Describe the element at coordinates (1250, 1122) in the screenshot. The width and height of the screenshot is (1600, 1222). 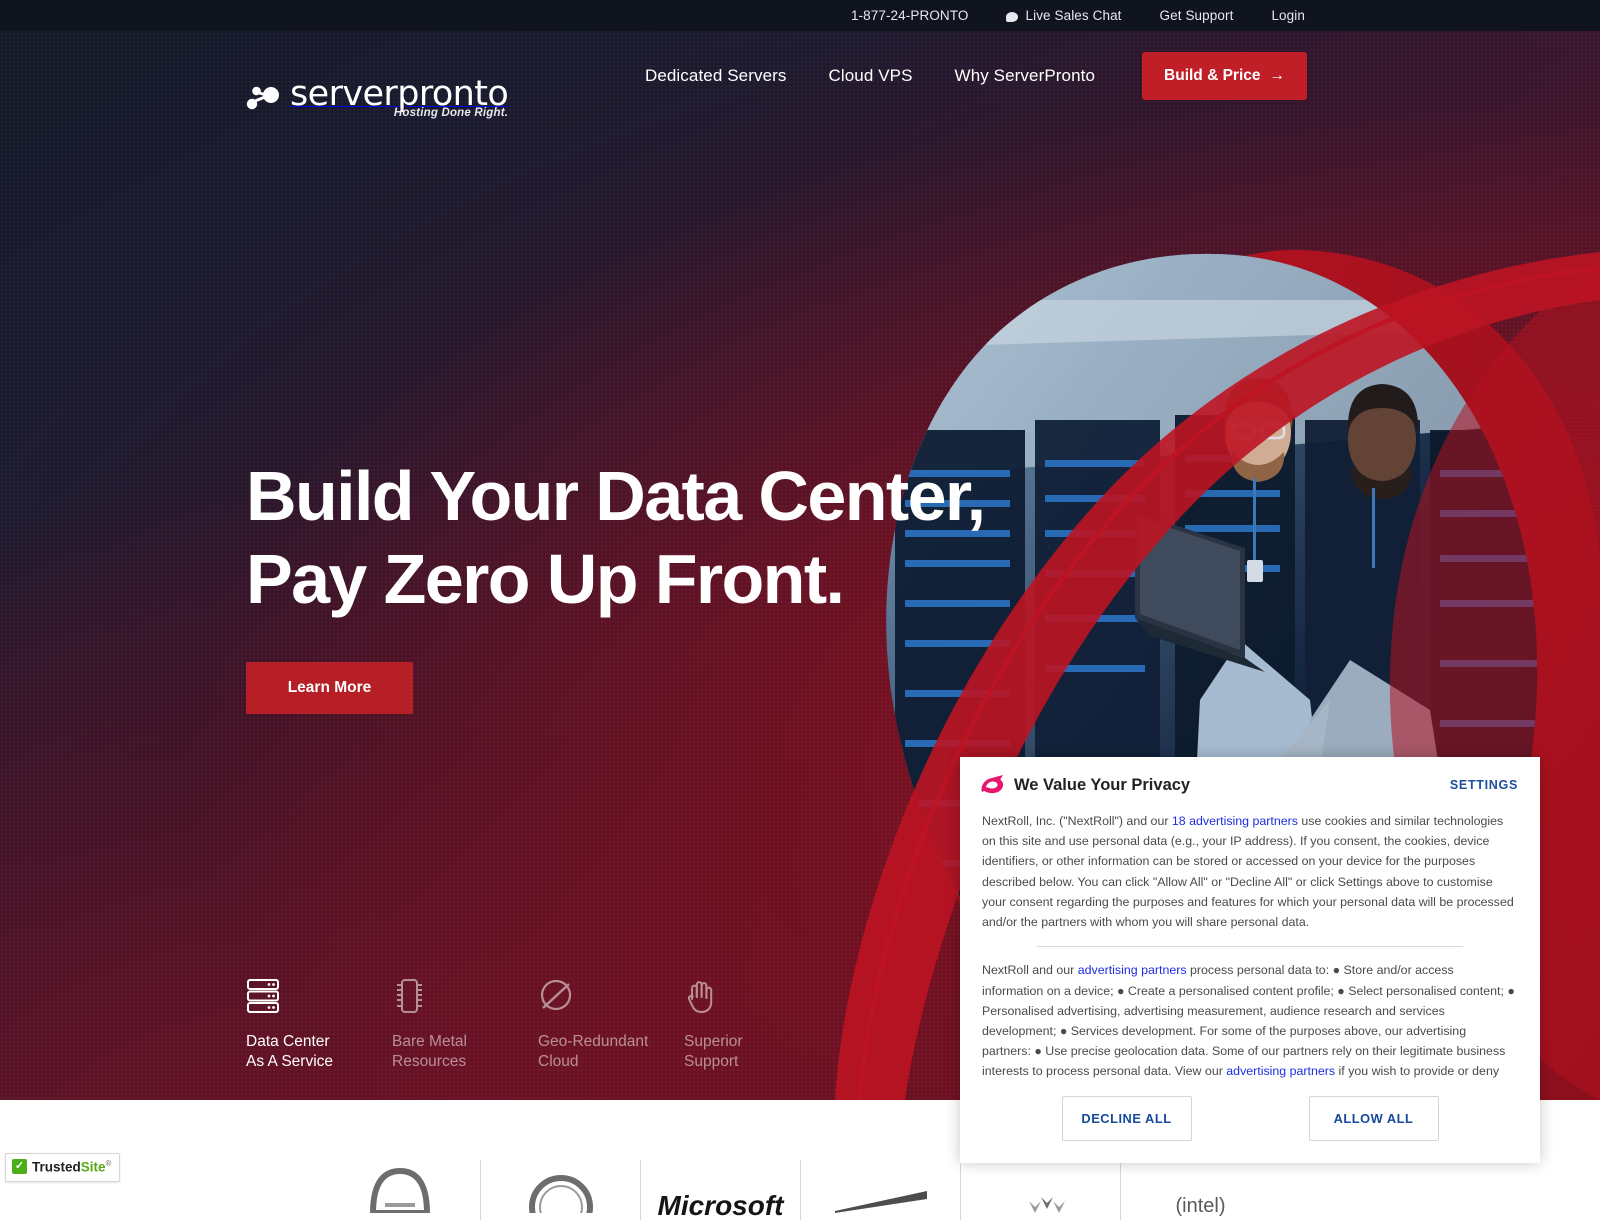
I see `consent-actions: DECLINE ALL ALLOW ALL` at that location.